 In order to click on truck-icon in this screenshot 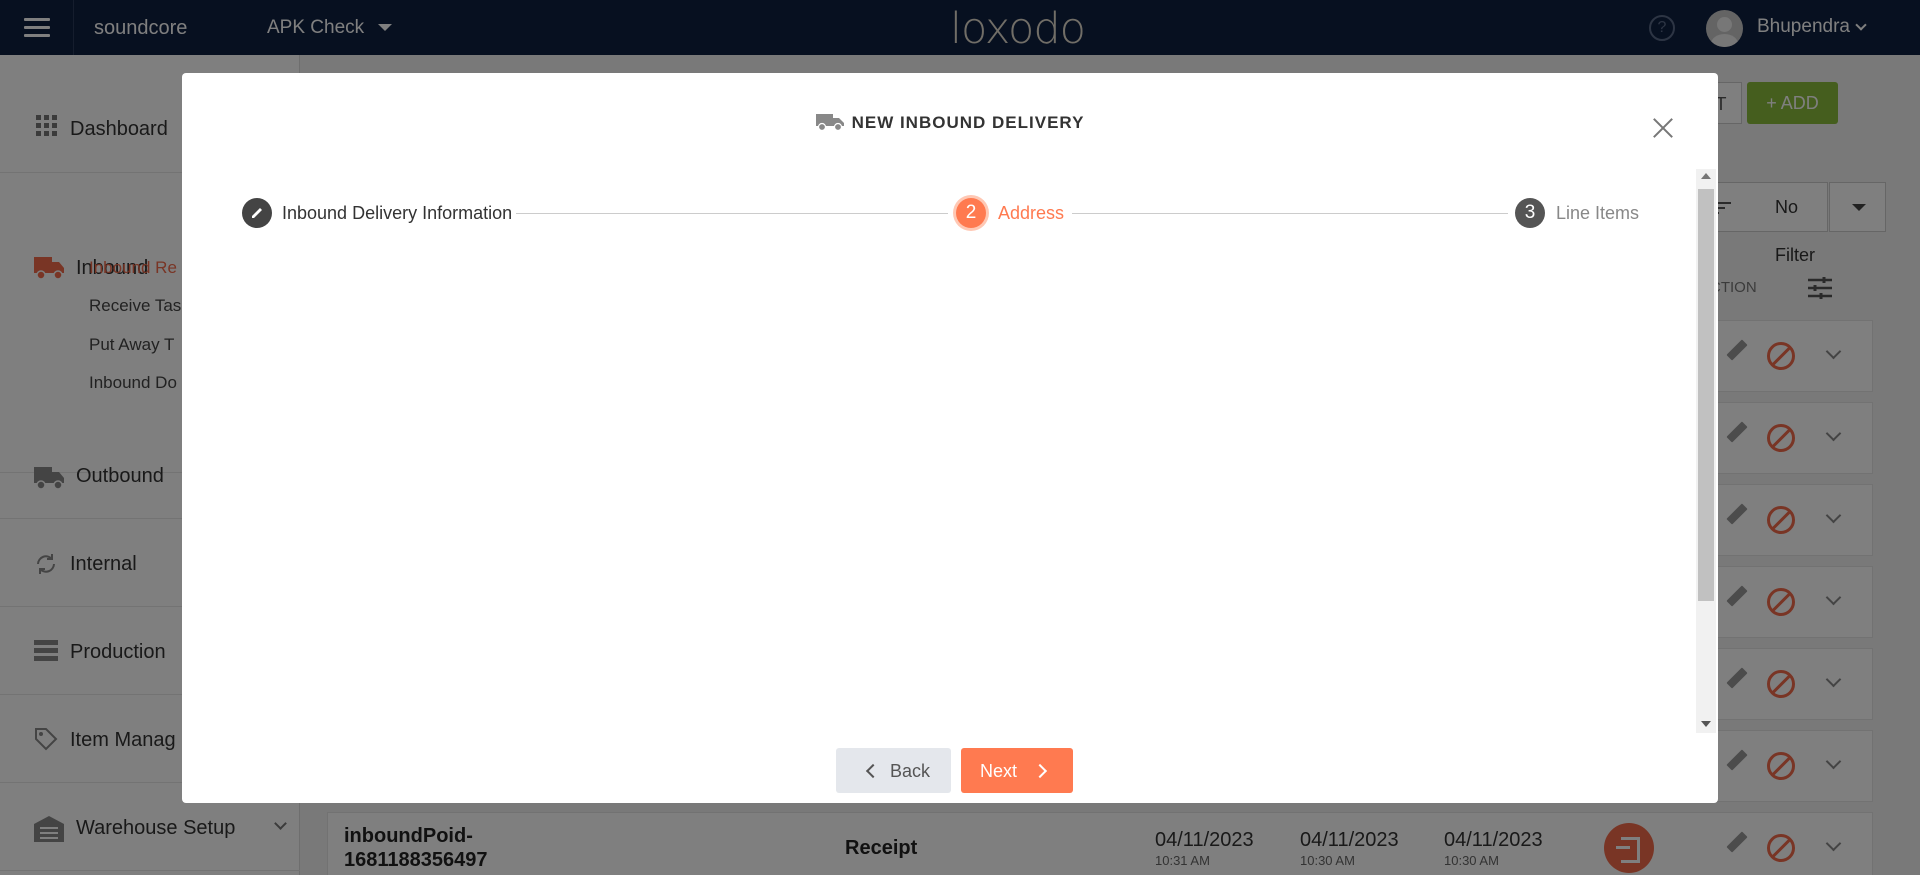, I will do `click(829, 122)`.